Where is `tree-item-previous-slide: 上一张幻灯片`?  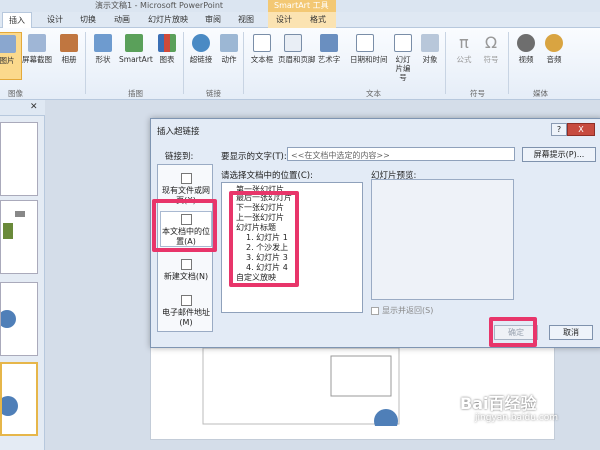
tree-item-previous-slide: 上一张幻灯片 is located at coordinates (260, 217).